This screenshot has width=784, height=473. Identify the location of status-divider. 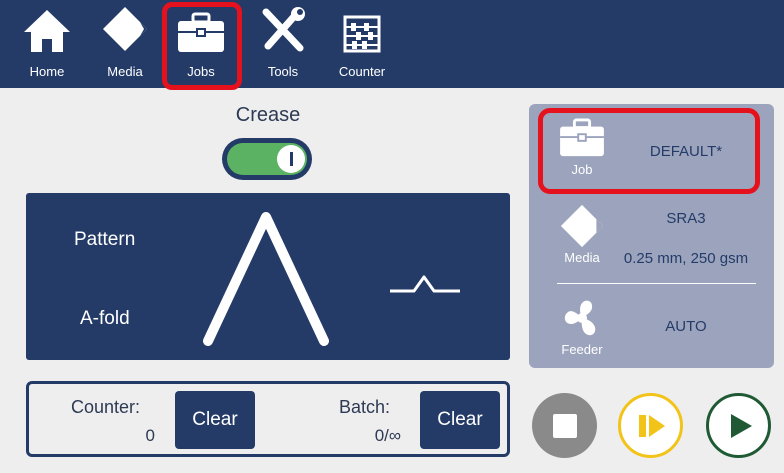
(656, 283).